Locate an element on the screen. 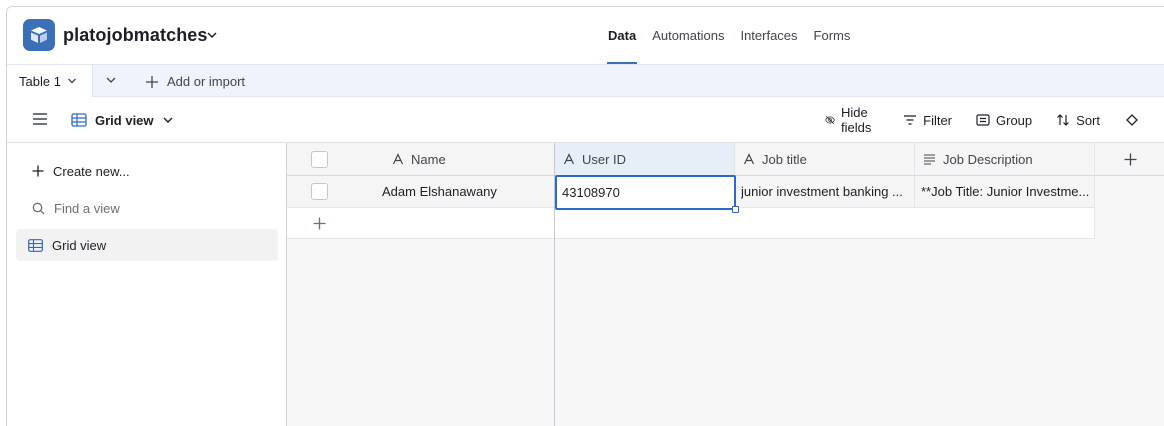  hide-fields-label: Hide fields is located at coordinates (856, 120).